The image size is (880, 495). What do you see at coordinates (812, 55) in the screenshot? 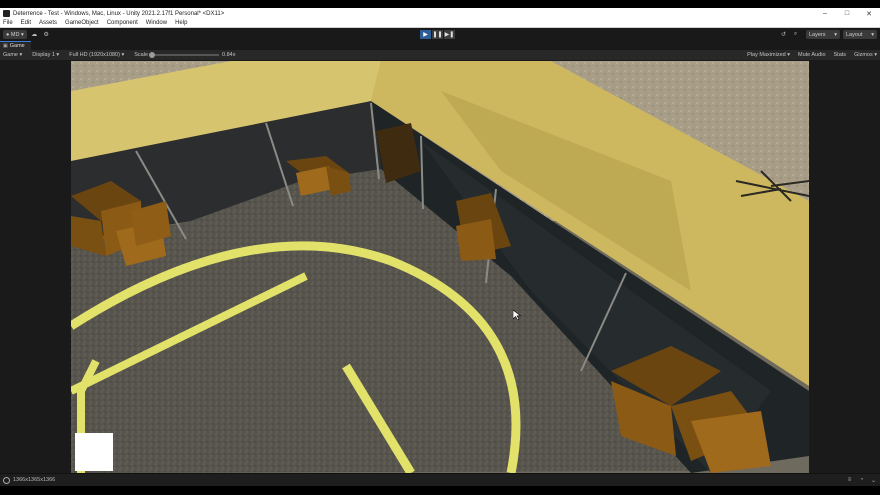
I see `mute-audio-toggle: Mute Audio` at bounding box center [812, 55].